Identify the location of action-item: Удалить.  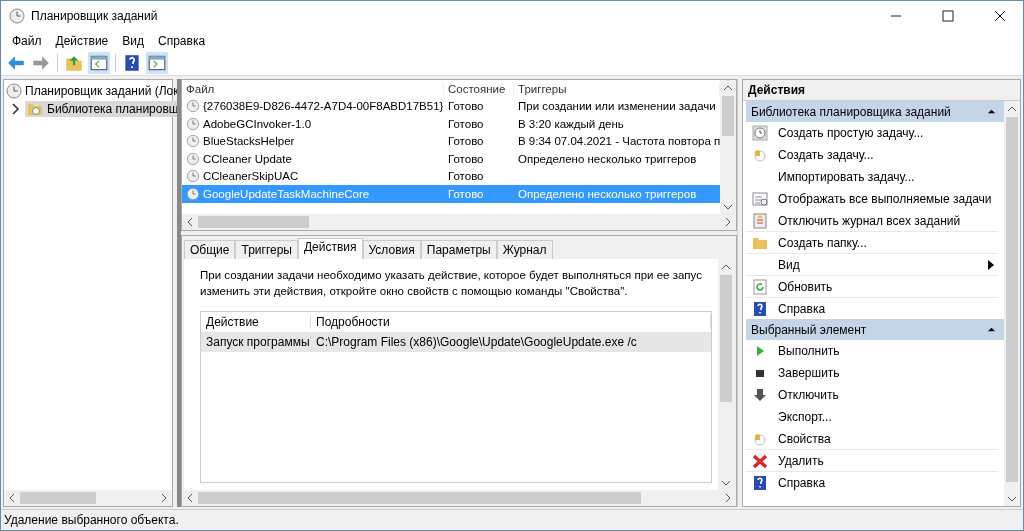
(872, 460).